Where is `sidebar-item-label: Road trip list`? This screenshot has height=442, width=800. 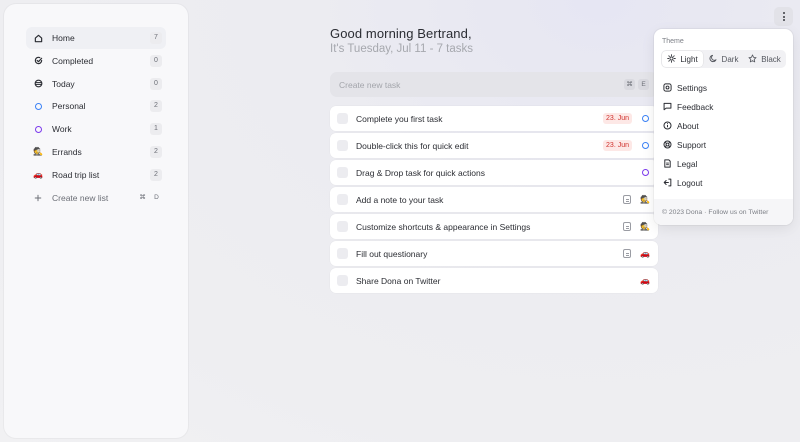 sidebar-item-label: Road trip list is located at coordinates (76, 174).